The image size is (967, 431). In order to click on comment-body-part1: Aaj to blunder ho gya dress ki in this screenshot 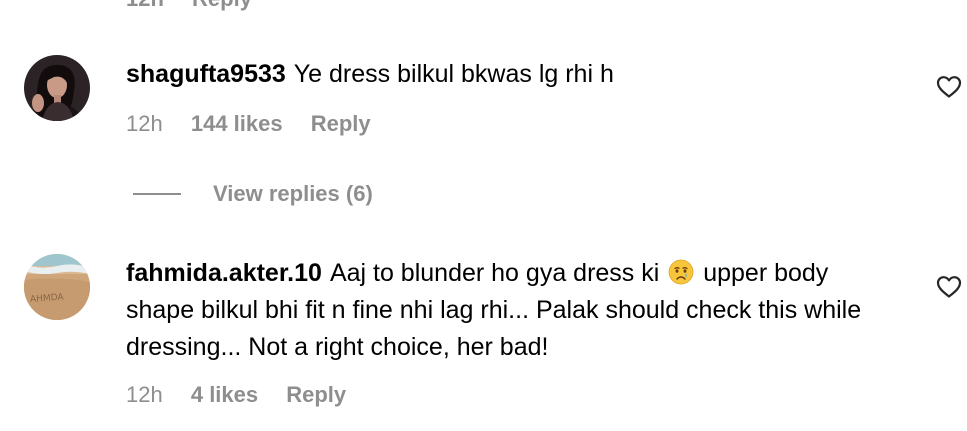, I will do `click(494, 273)`.